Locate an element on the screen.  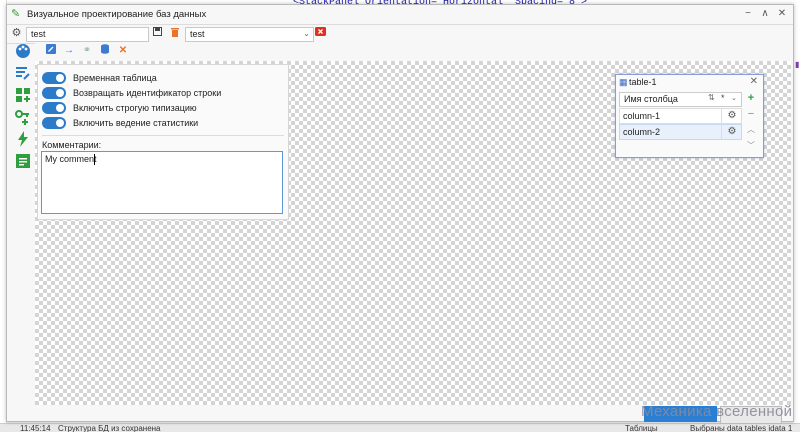
arrow-up-icon: ︿ is located at coordinates (751, 130).